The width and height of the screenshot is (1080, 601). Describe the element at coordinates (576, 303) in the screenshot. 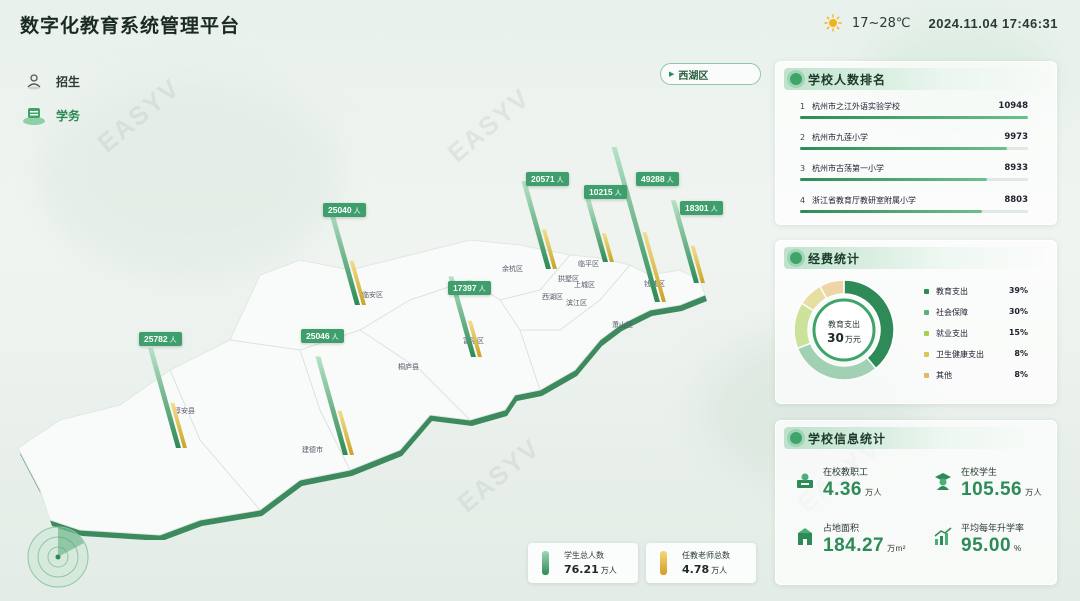

I see `district-label: 滨江区` at that location.